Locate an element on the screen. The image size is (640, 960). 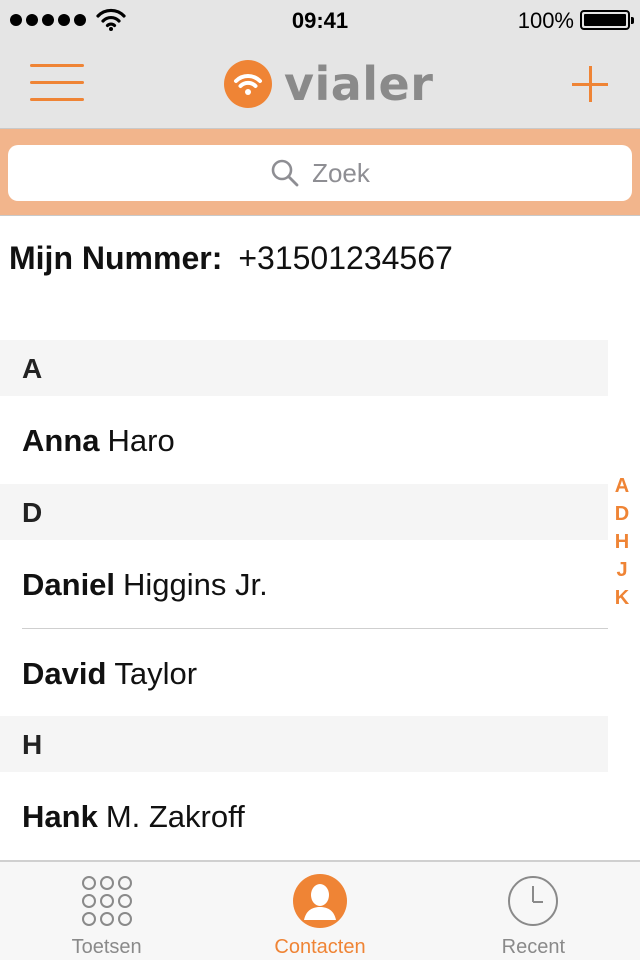
contact-row: Hank M. Zakroff is located at coordinates (304, 816).